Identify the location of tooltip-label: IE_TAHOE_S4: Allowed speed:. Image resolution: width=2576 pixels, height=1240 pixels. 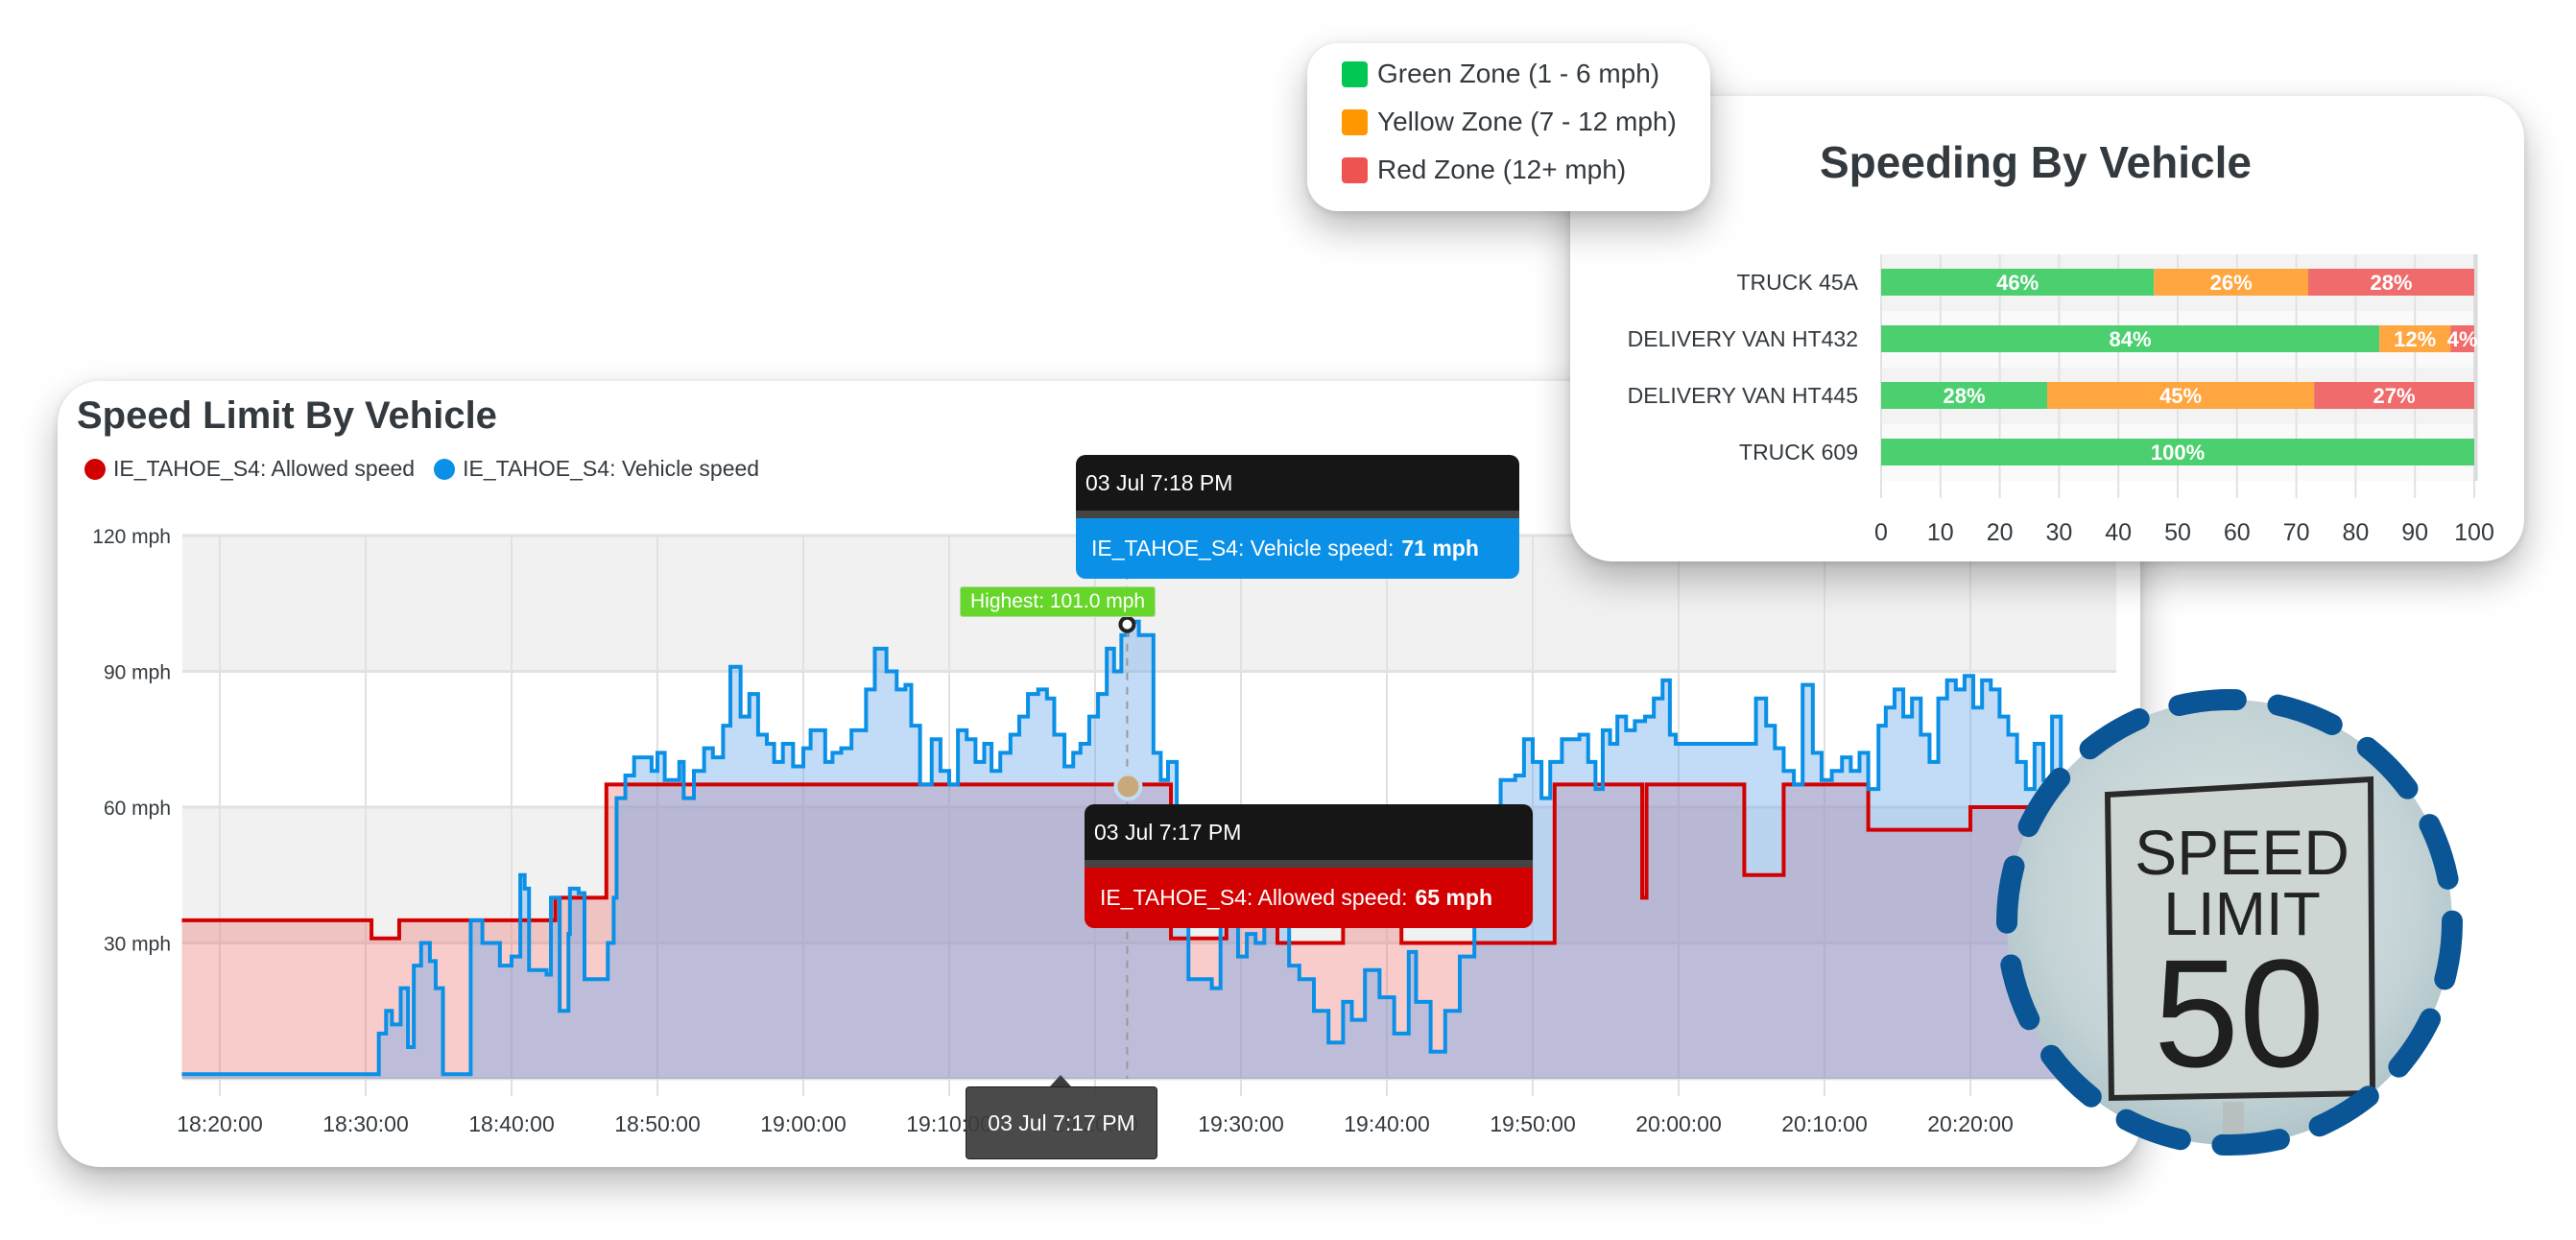
(1254, 898).